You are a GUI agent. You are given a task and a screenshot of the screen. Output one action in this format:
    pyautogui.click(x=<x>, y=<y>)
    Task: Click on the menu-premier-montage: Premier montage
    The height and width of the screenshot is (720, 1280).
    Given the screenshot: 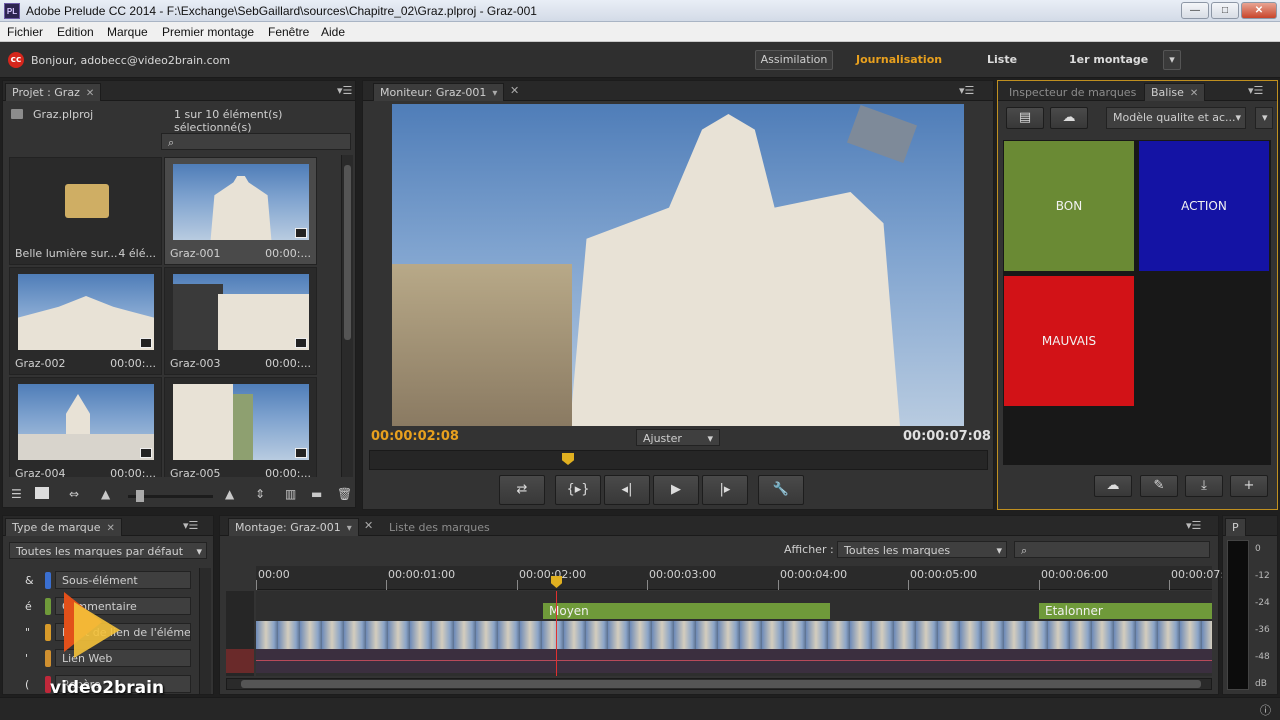 What is the action you would take?
    pyautogui.click(x=208, y=32)
    